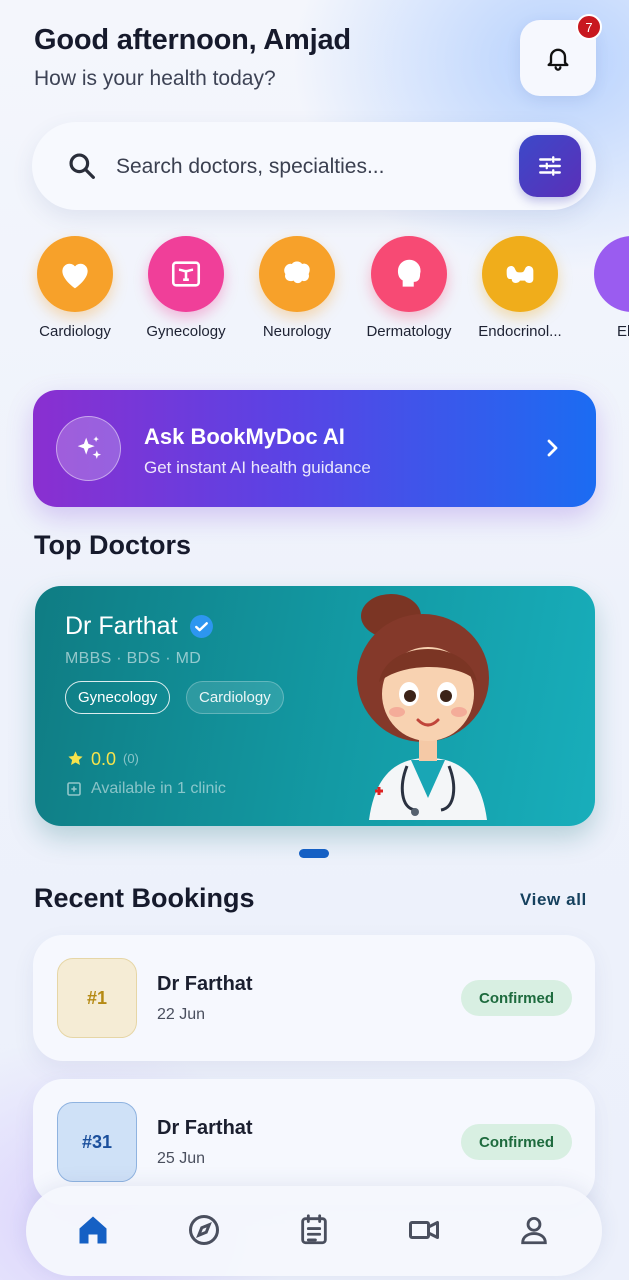 This screenshot has height=1280, width=629. I want to click on category-gynecology: Gynecology, so click(186, 288).